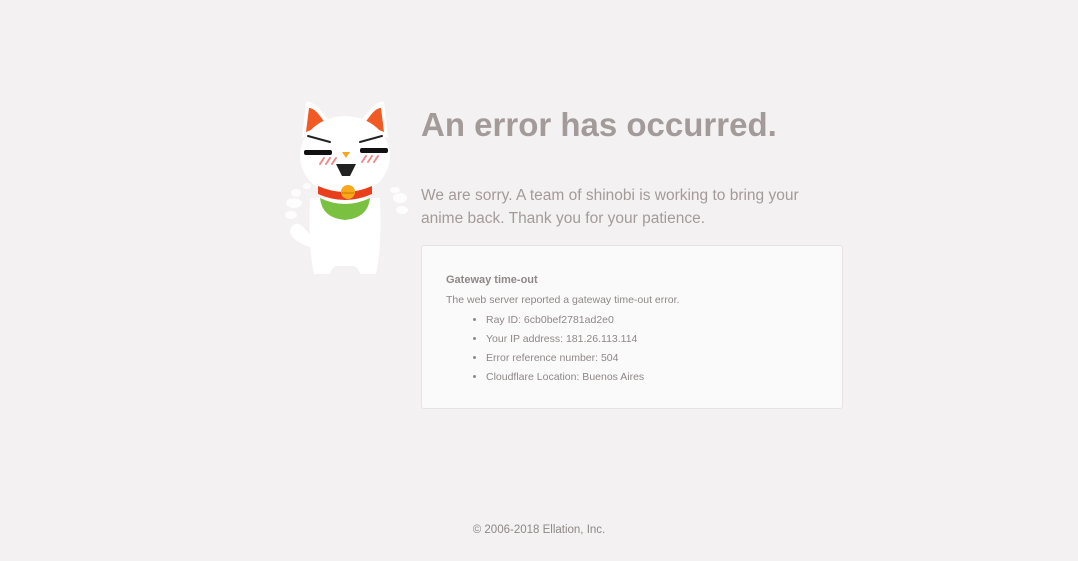 Image resolution: width=1078 pixels, height=561 pixels. What do you see at coordinates (346, 187) in the screenshot?
I see `lucky-cat-icon` at bounding box center [346, 187].